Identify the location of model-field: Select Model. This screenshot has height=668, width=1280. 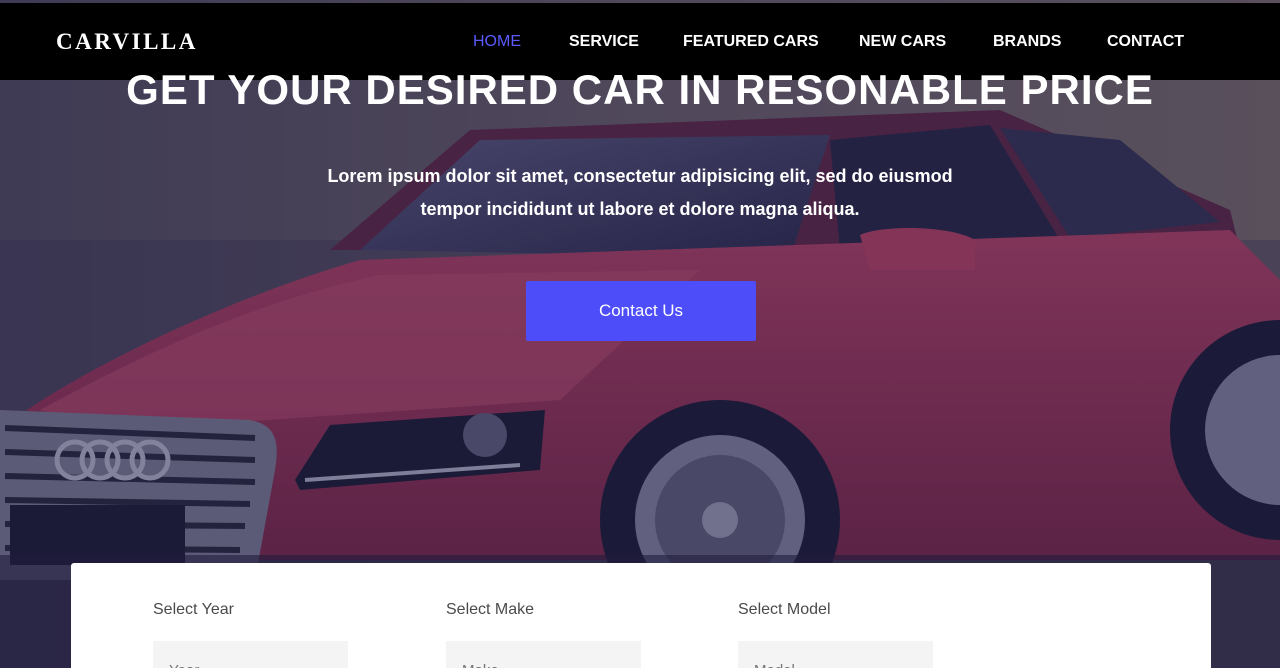
(838, 634).